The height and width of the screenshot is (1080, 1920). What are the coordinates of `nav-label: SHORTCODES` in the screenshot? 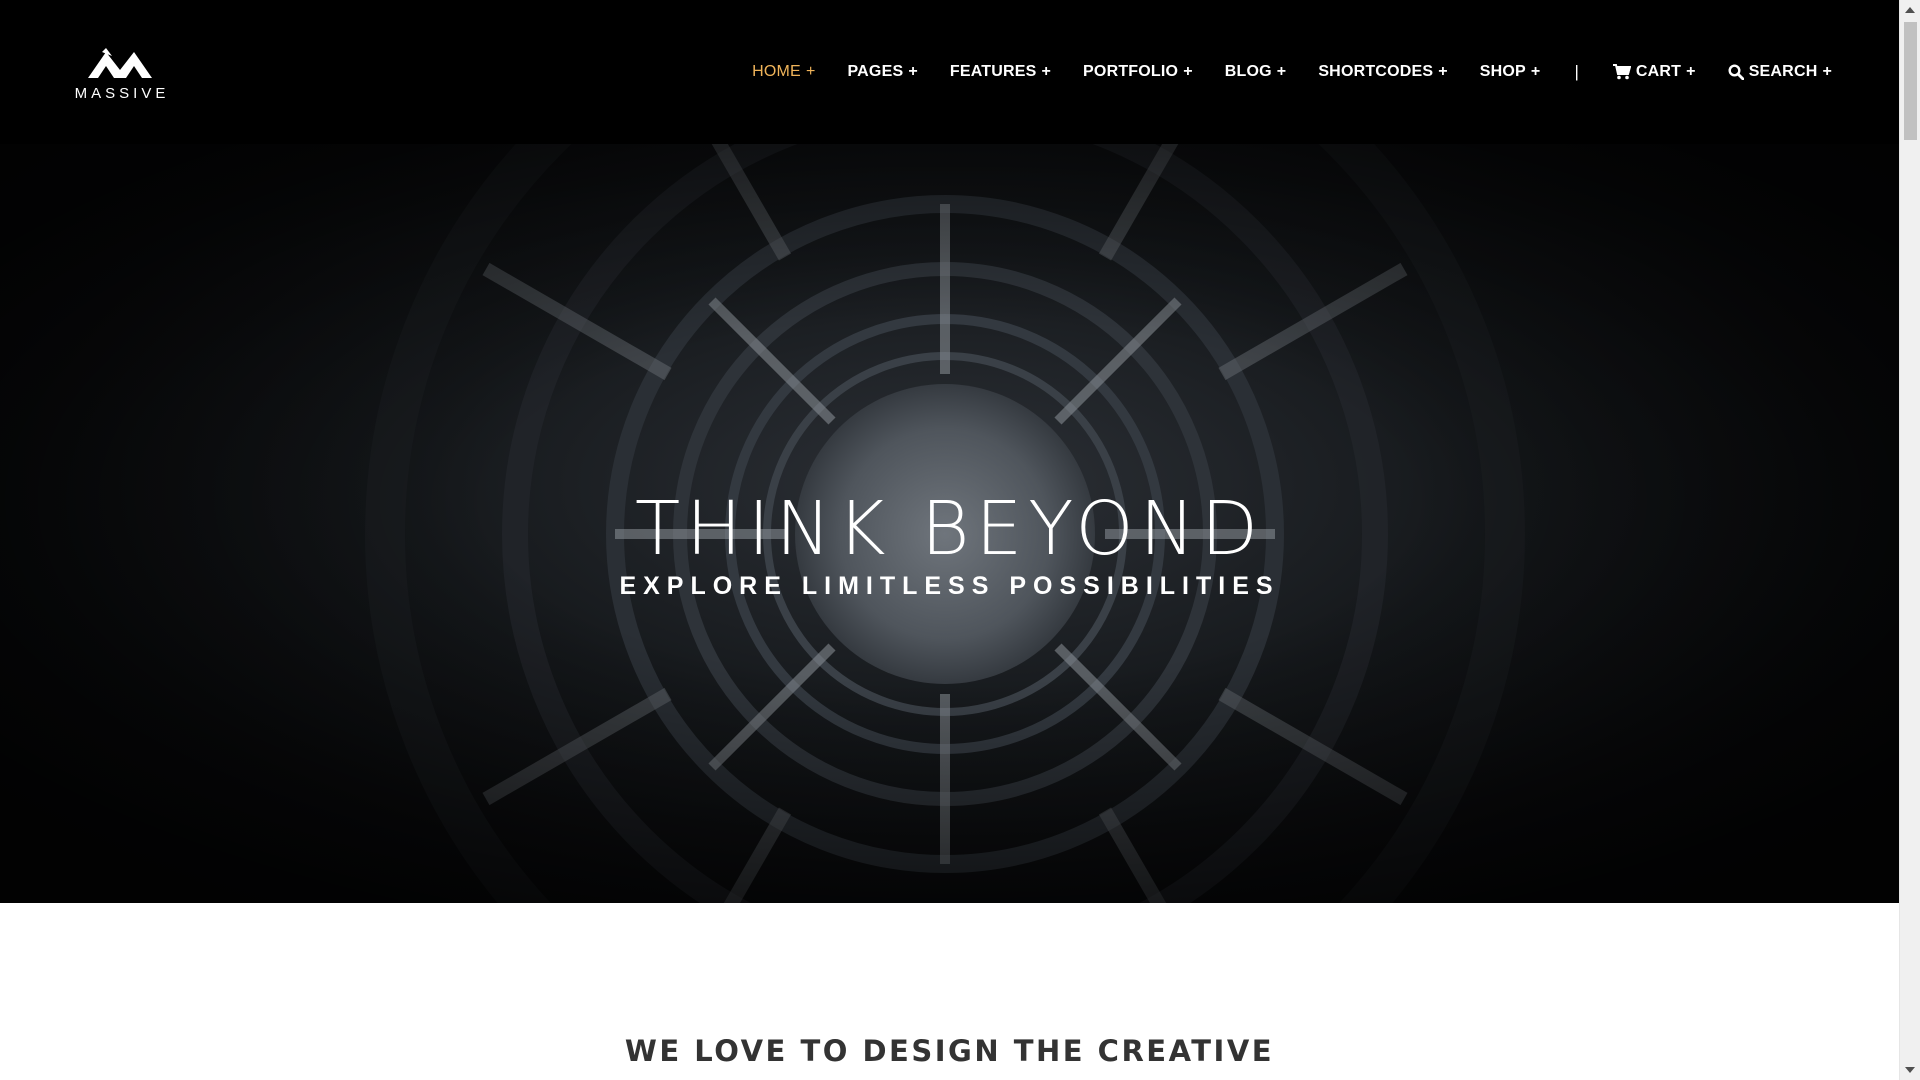 It's located at (1376, 71).